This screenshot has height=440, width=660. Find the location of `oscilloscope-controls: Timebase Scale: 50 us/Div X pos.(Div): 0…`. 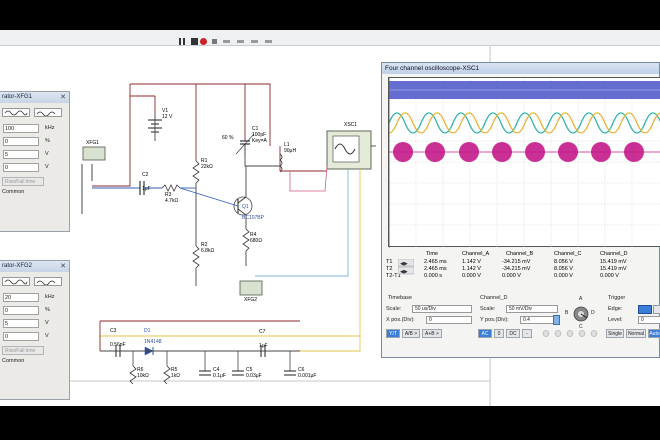

oscilloscope-controls: Timebase Scale: 50 us/Div X pos.(Div): 0… is located at coordinates (521, 327).